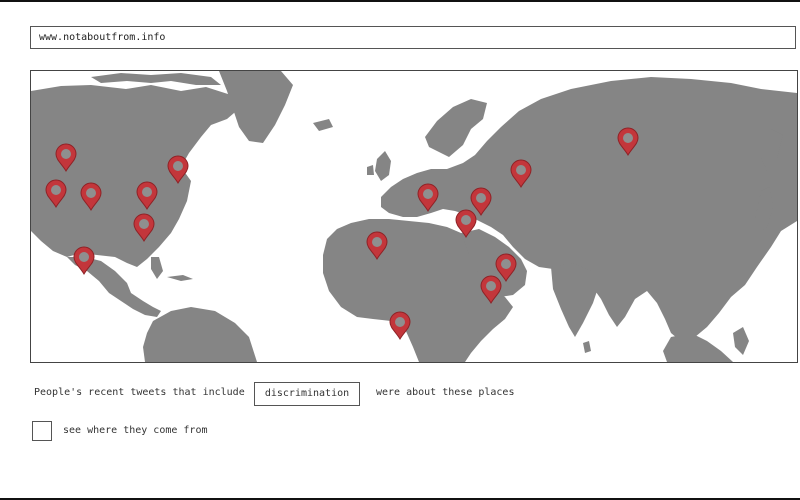 The width and height of the screenshot is (800, 500). I want to click on query-suffix-text: were about these places, so click(445, 392).